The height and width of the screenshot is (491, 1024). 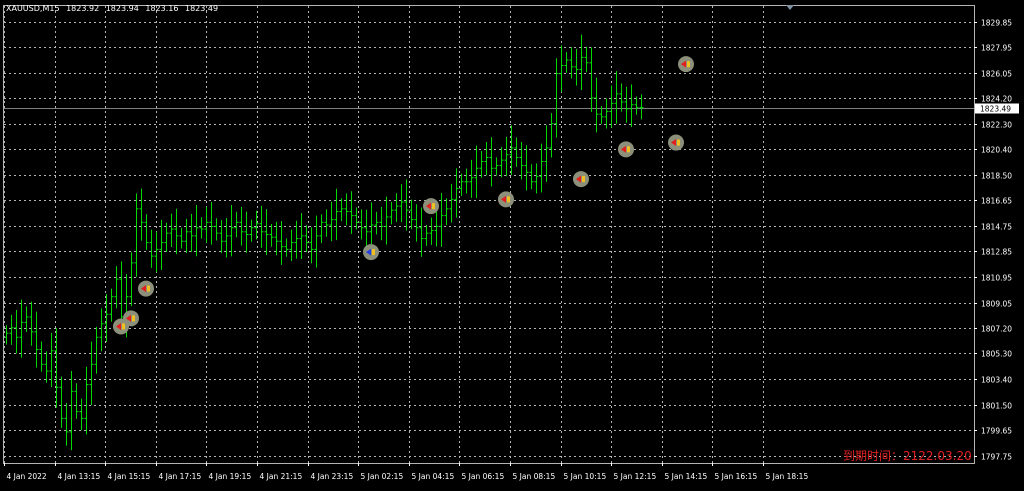 What do you see at coordinates (129, 476) in the screenshot?
I see `x-tick-label: 4 Jan 15:15` at bounding box center [129, 476].